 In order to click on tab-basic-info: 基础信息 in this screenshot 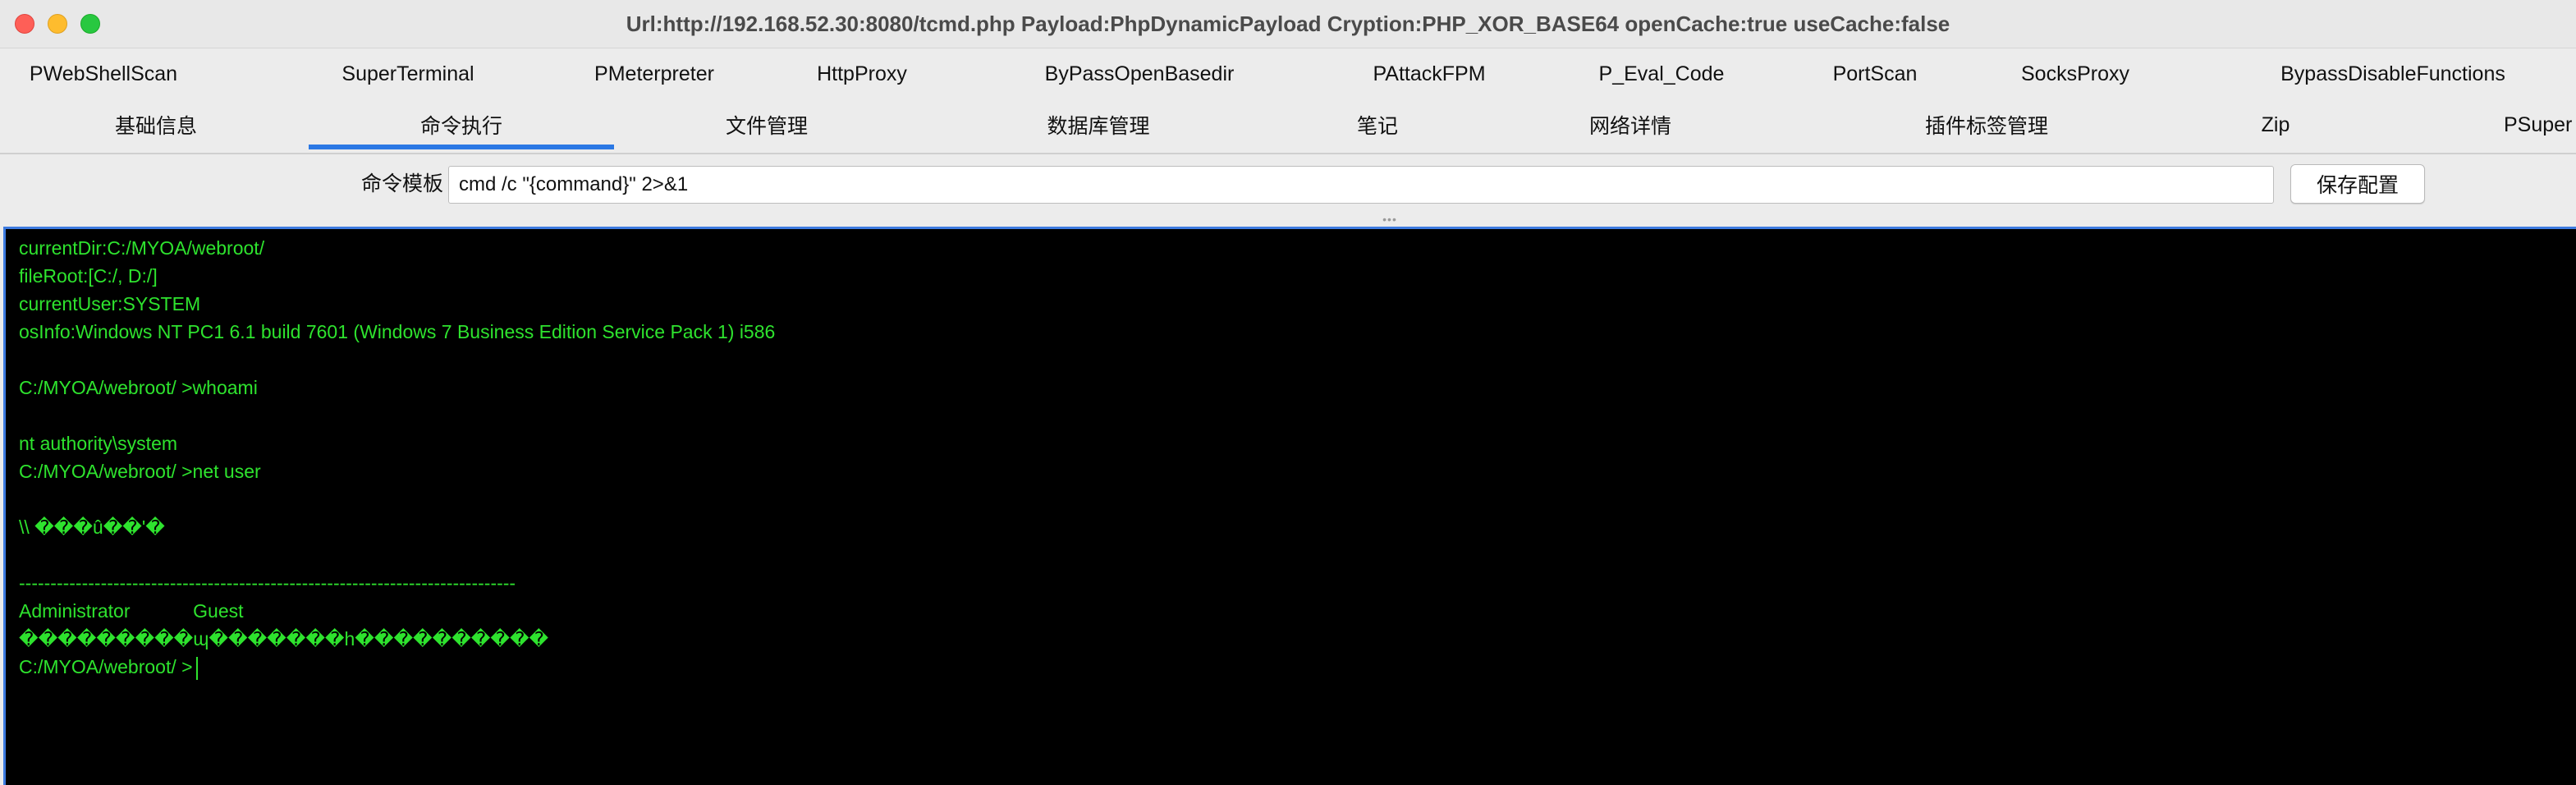, I will do `click(156, 125)`.